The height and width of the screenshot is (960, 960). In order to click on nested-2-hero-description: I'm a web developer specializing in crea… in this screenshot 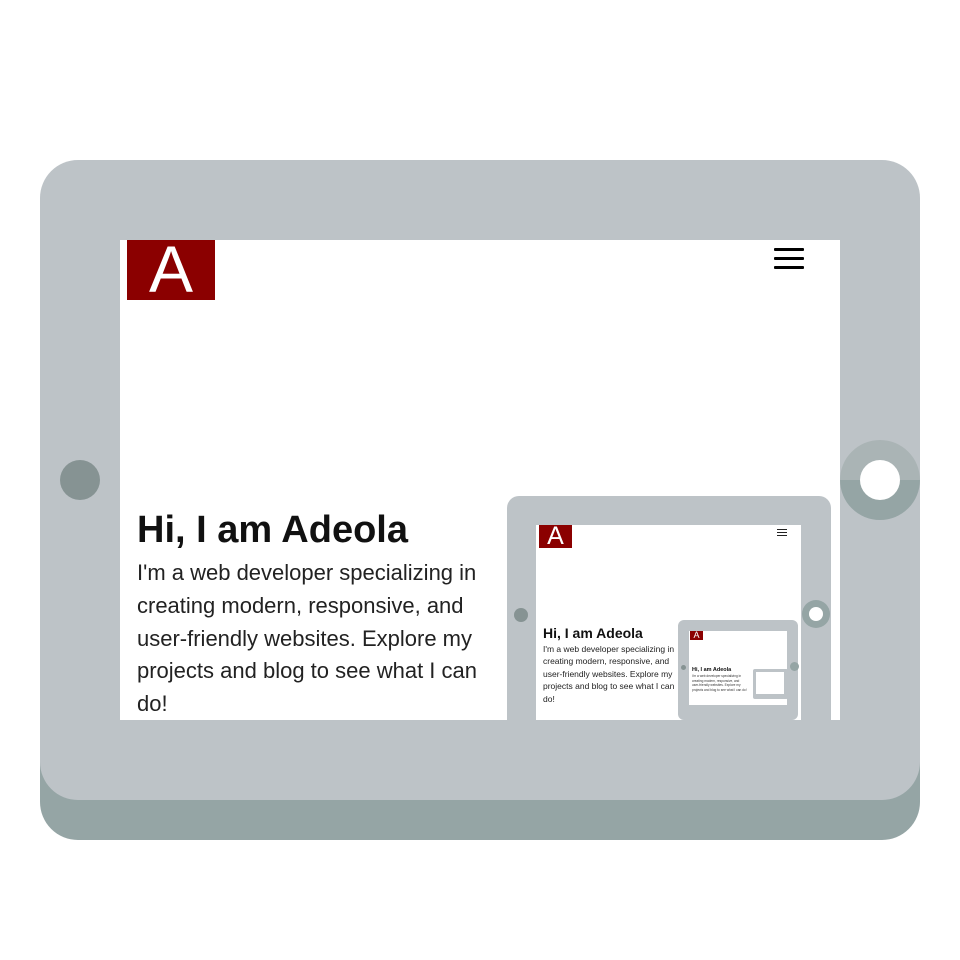, I will do `click(719, 683)`.